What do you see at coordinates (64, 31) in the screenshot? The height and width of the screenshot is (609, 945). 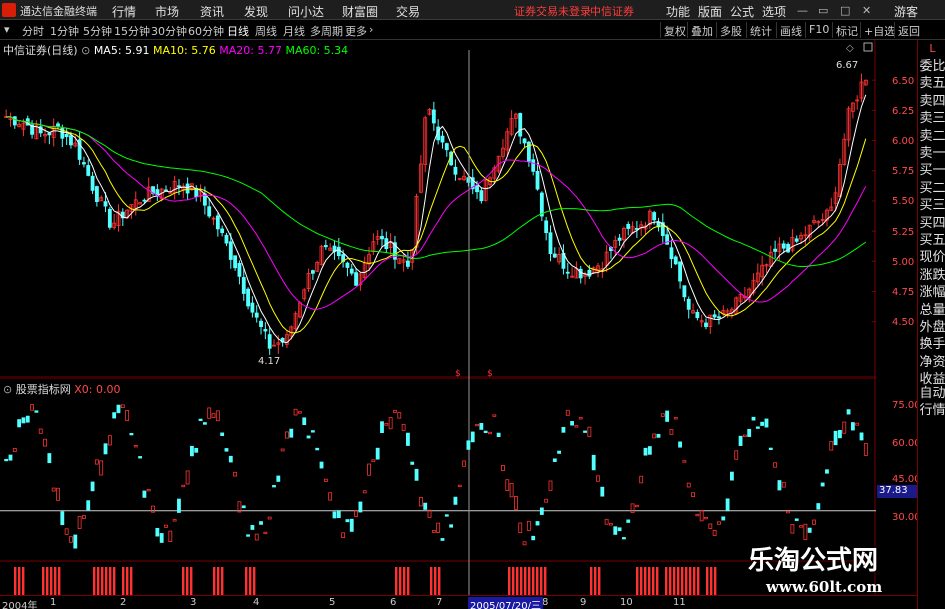 I see `tab-1min: 1分钟` at bounding box center [64, 31].